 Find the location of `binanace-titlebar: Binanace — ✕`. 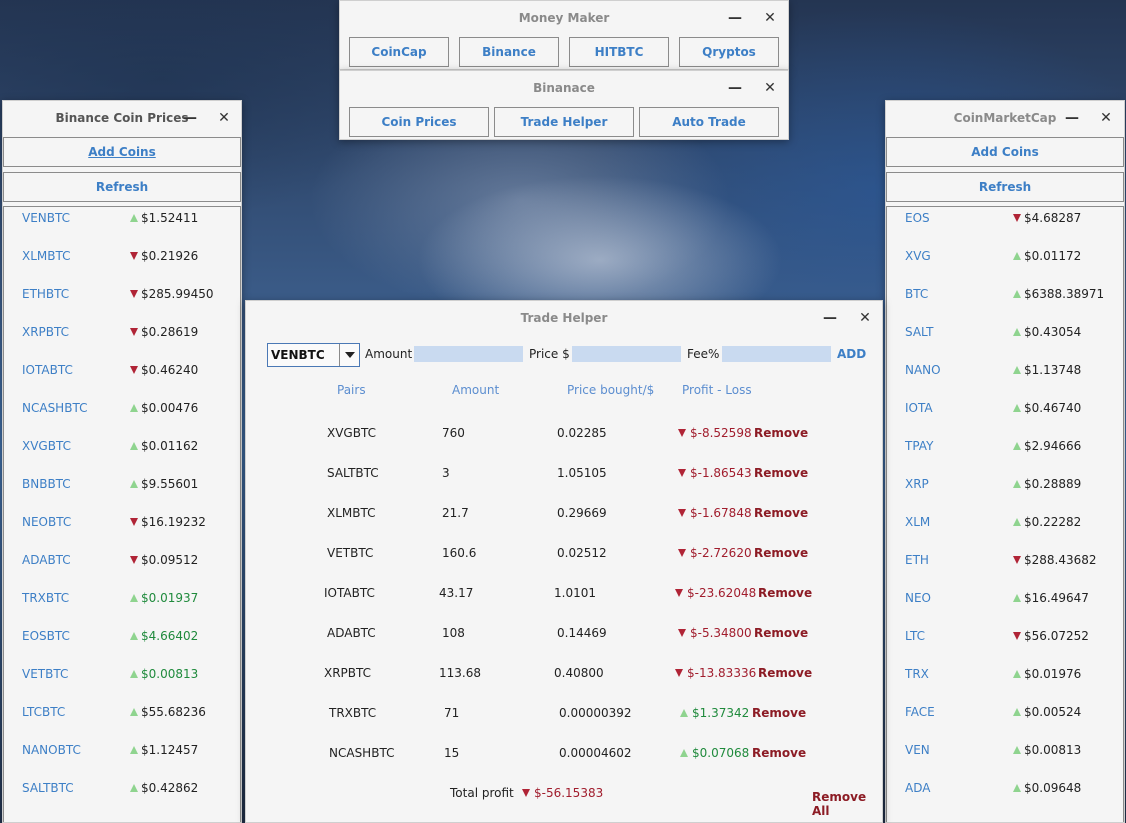

binanace-titlebar: Binanace — ✕ is located at coordinates (564, 88).